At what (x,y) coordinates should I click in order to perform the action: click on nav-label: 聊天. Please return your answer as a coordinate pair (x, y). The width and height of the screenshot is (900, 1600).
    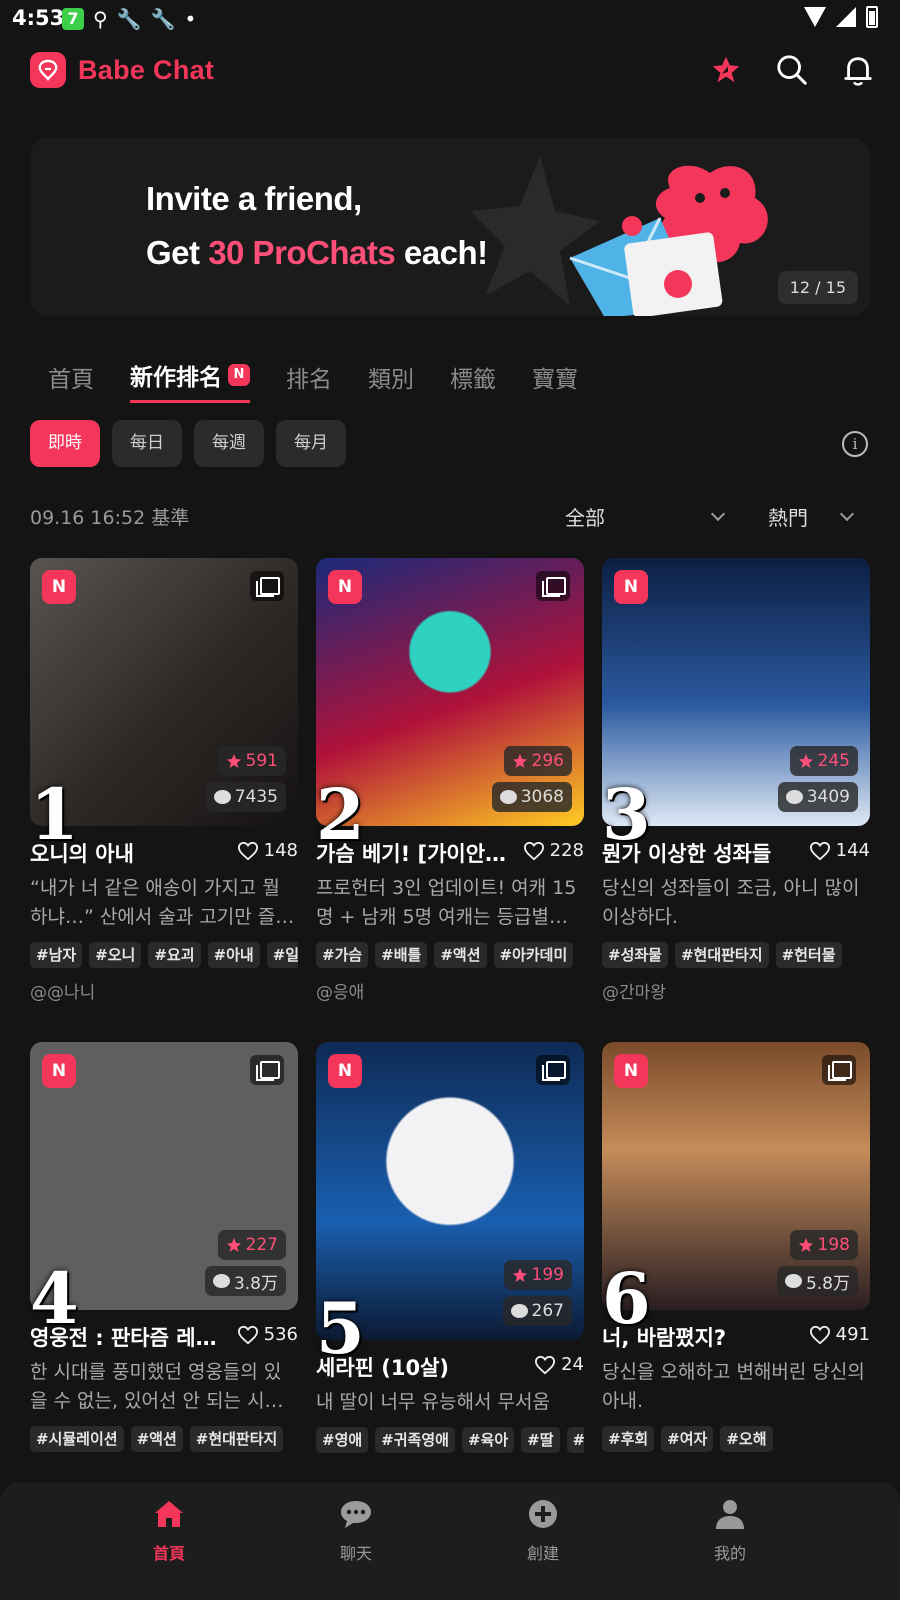
    Looking at the image, I should click on (355, 1553).